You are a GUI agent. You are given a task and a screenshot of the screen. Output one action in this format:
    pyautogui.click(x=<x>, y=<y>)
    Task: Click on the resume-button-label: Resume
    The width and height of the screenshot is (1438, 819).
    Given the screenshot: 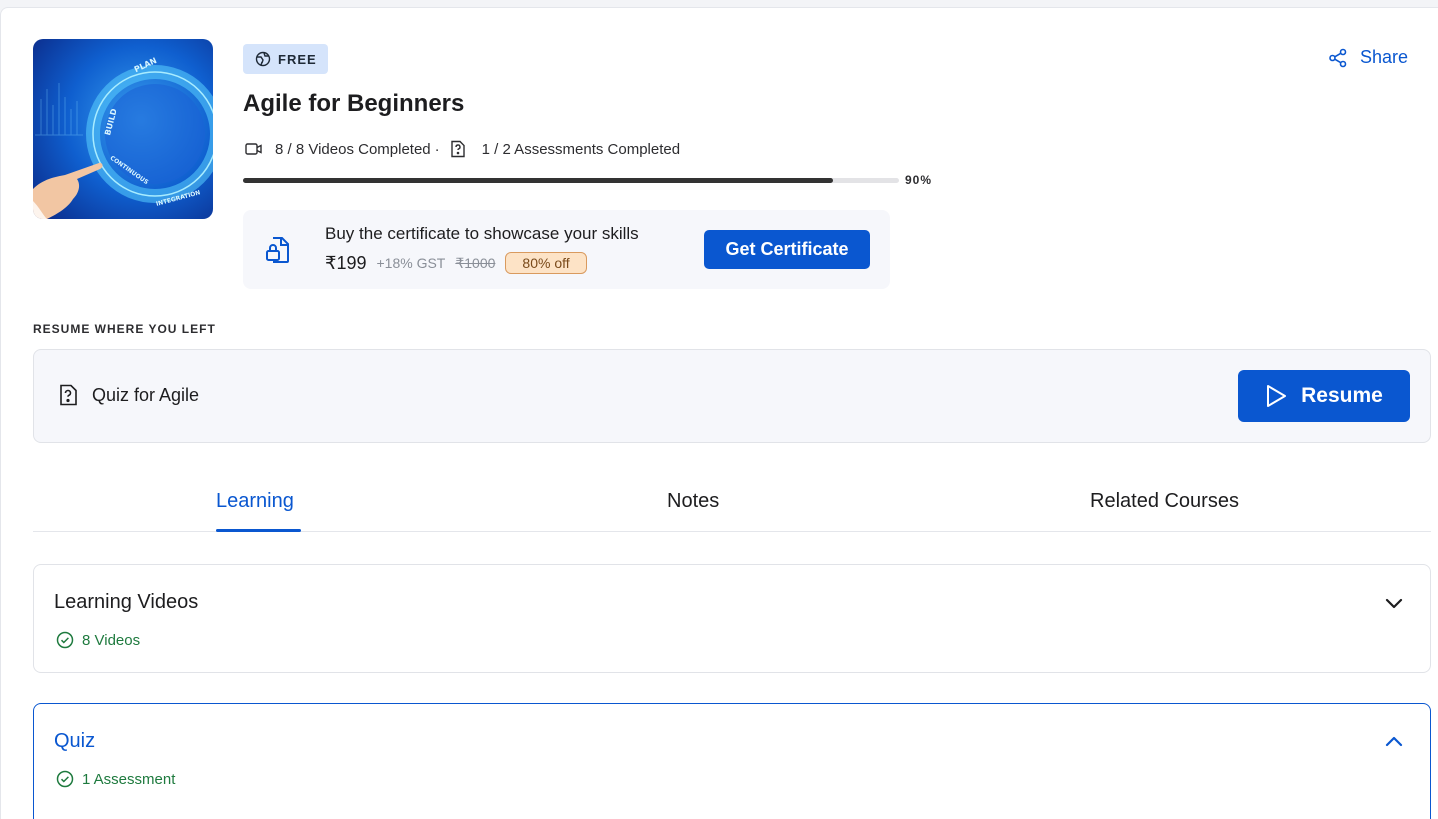 What is the action you would take?
    pyautogui.click(x=1342, y=395)
    